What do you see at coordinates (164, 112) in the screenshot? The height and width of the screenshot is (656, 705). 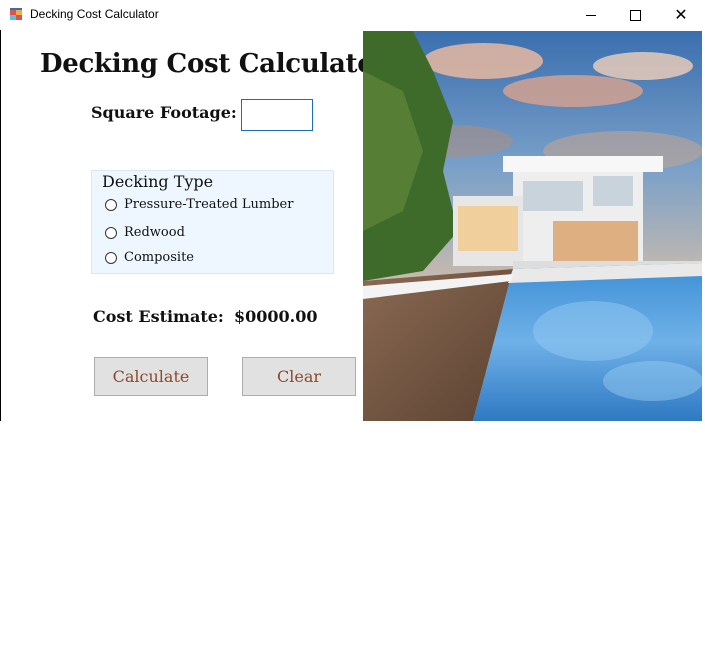 I see `square-footage-label: Square Footage:` at bounding box center [164, 112].